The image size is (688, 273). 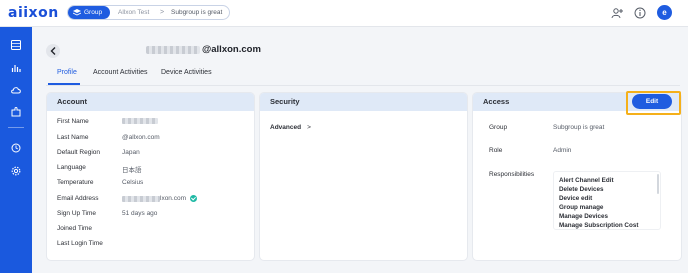 I want to click on info-icon, so click(x=640, y=13).